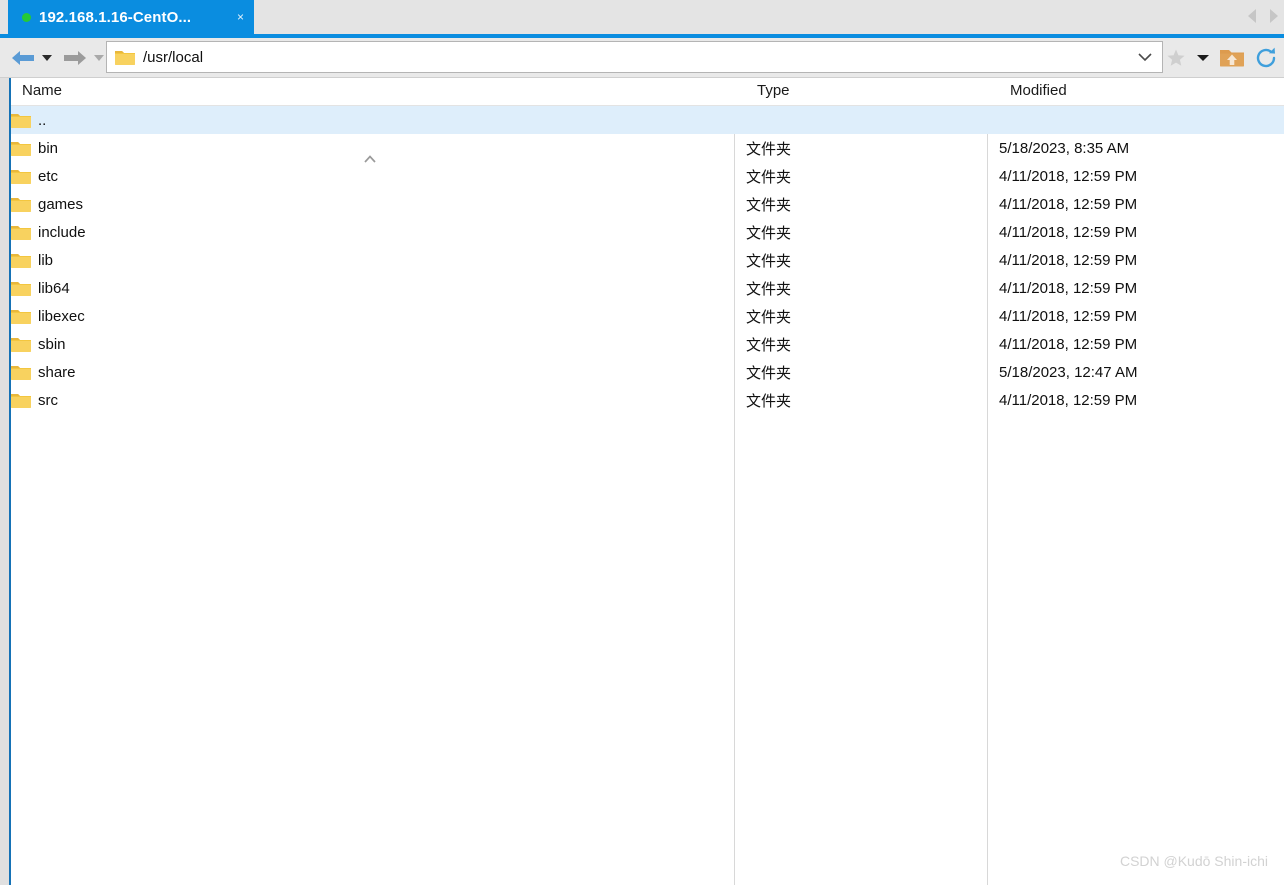 The height and width of the screenshot is (885, 1284). I want to click on file-name-label: libexec, so click(61, 316).